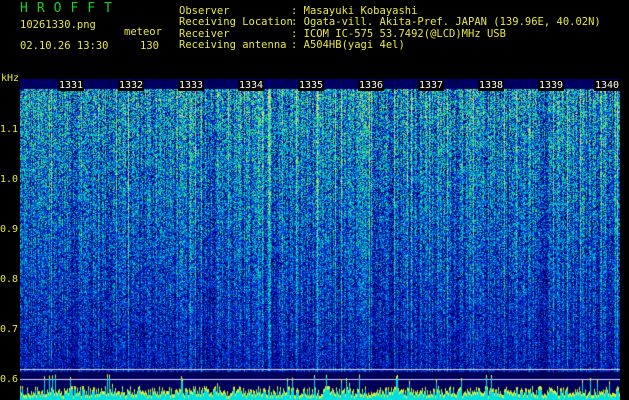 This screenshot has width=629, height=400. I want to click on file-name: 10261330.png, so click(58, 25).